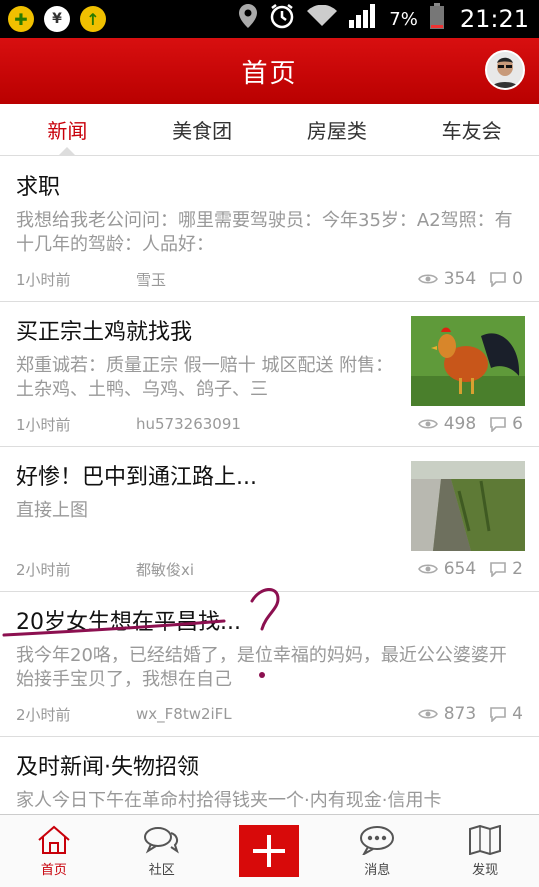 The image size is (539, 887). Describe the element at coordinates (269, 714) in the screenshot. I see `item-meta: 2小时前 wx_F8tw2iFL 873 4` at that location.